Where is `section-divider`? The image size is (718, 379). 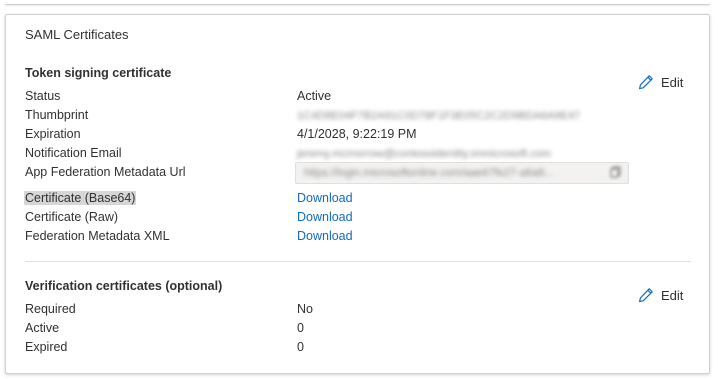
section-divider is located at coordinates (358, 261).